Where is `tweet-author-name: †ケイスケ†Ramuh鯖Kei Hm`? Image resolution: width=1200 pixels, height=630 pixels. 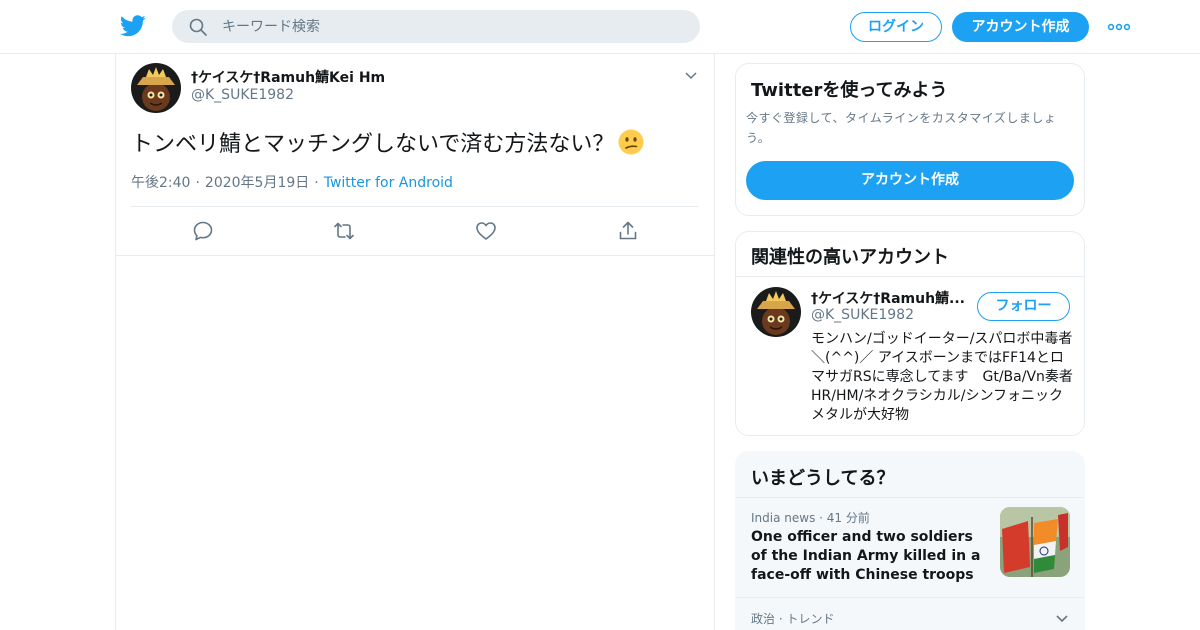 tweet-author-name: †ケイスケ†Ramuh鯖Kei Hm is located at coordinates (288, 77).